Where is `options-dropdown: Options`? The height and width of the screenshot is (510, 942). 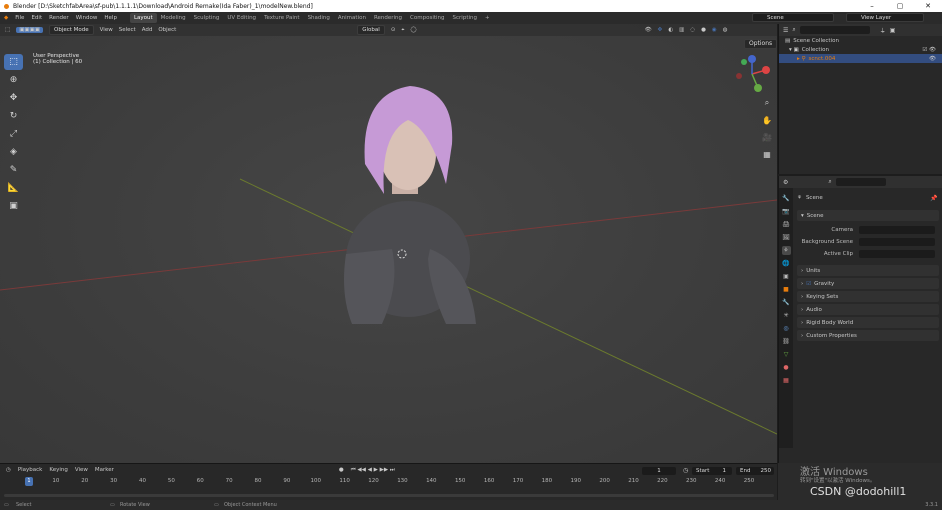 options-dropdown: Options is located at coordinates (760, 44).